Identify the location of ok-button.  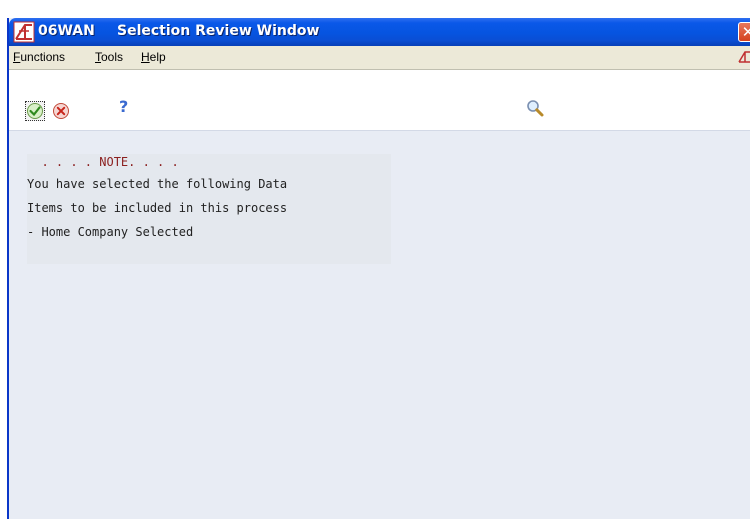
(35, 111).